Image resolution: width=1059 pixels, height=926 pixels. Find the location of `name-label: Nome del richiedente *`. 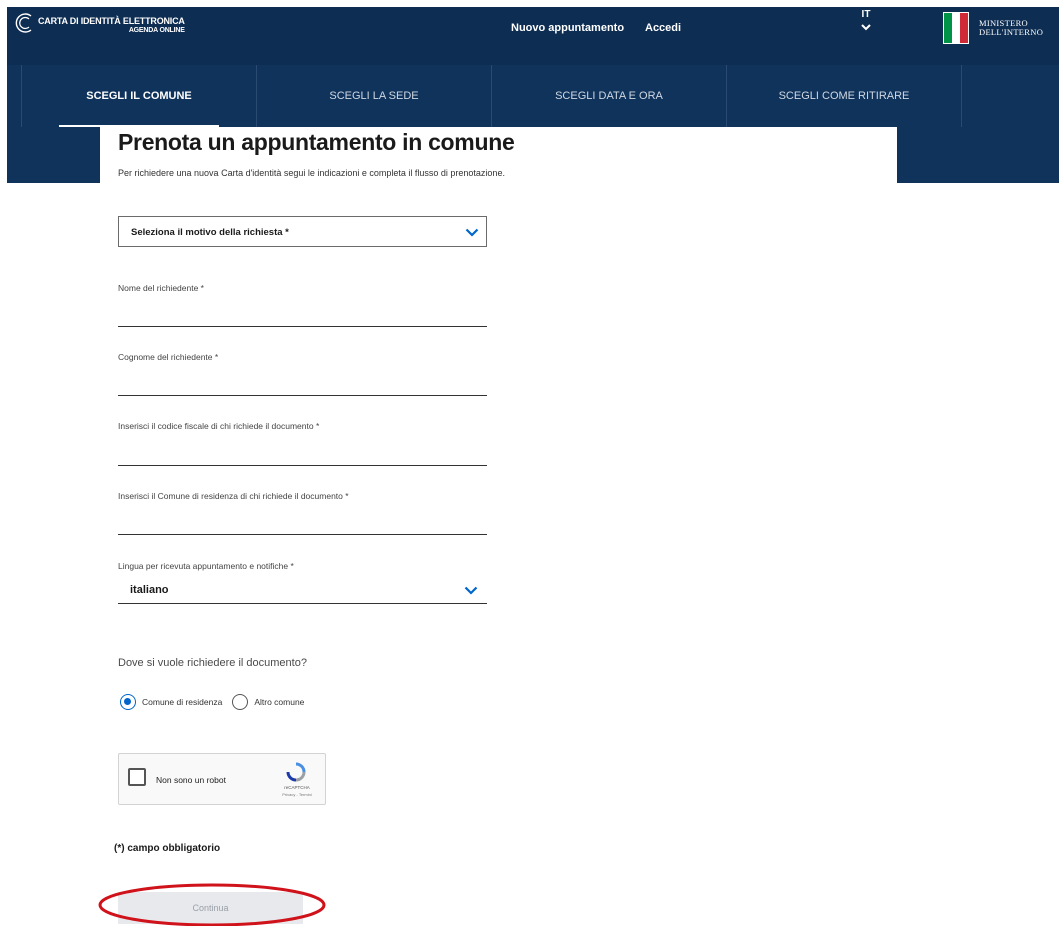

name-label: Nome del richiedente * is located at coordinates (161, 288).